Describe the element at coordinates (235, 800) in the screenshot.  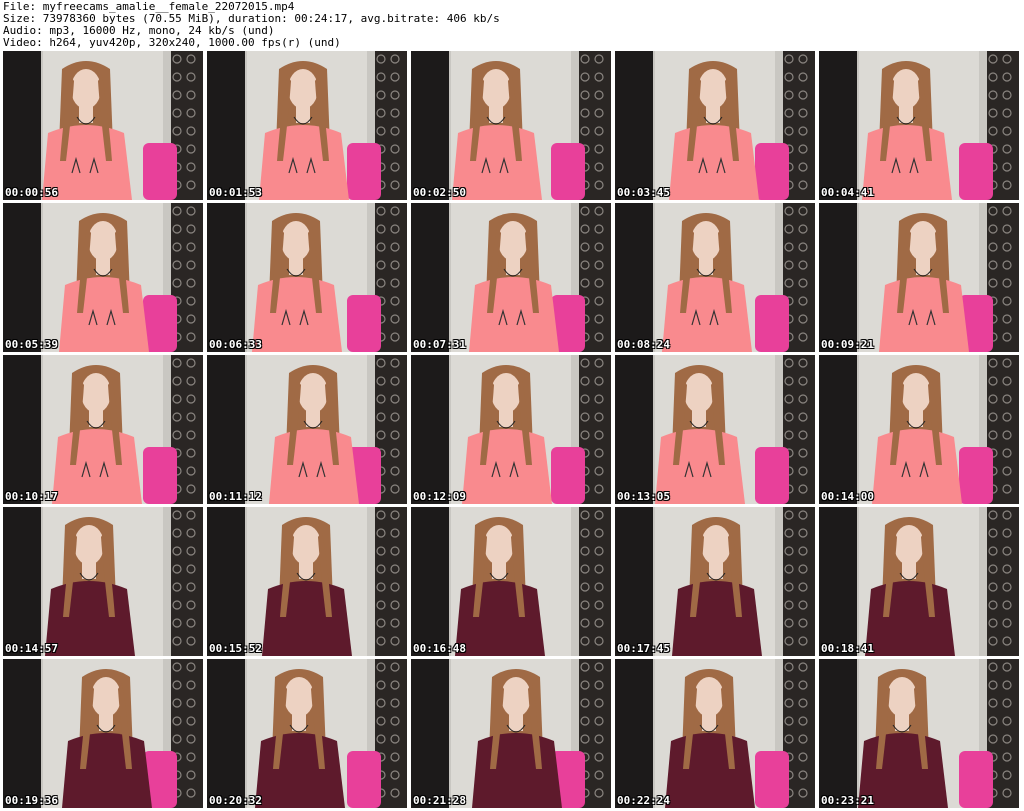
I see `frame-timestamp: 00:20:32` at that location.